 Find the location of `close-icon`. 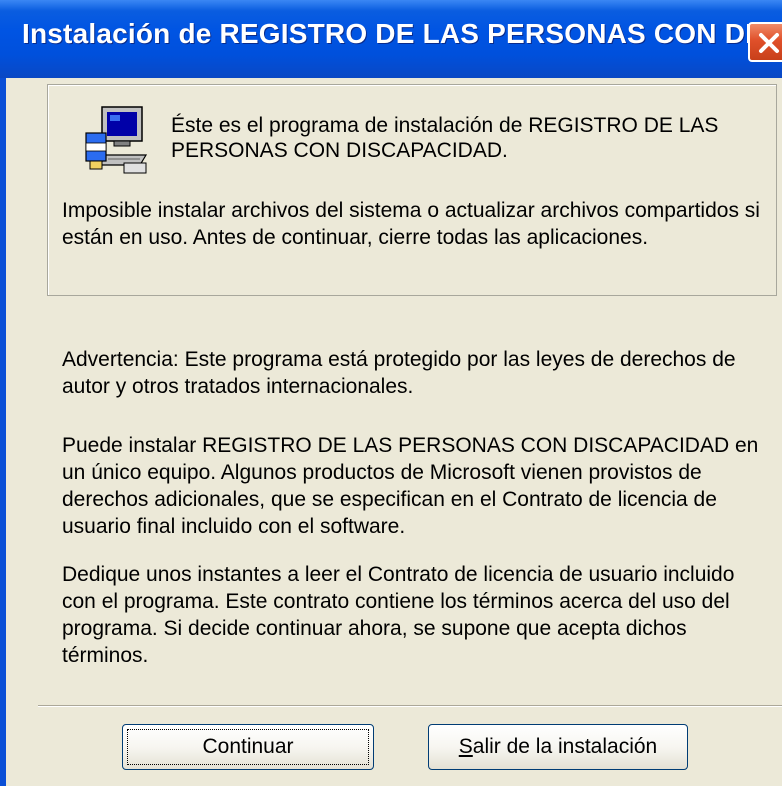

close-icon is located at coordinates (769, 43).